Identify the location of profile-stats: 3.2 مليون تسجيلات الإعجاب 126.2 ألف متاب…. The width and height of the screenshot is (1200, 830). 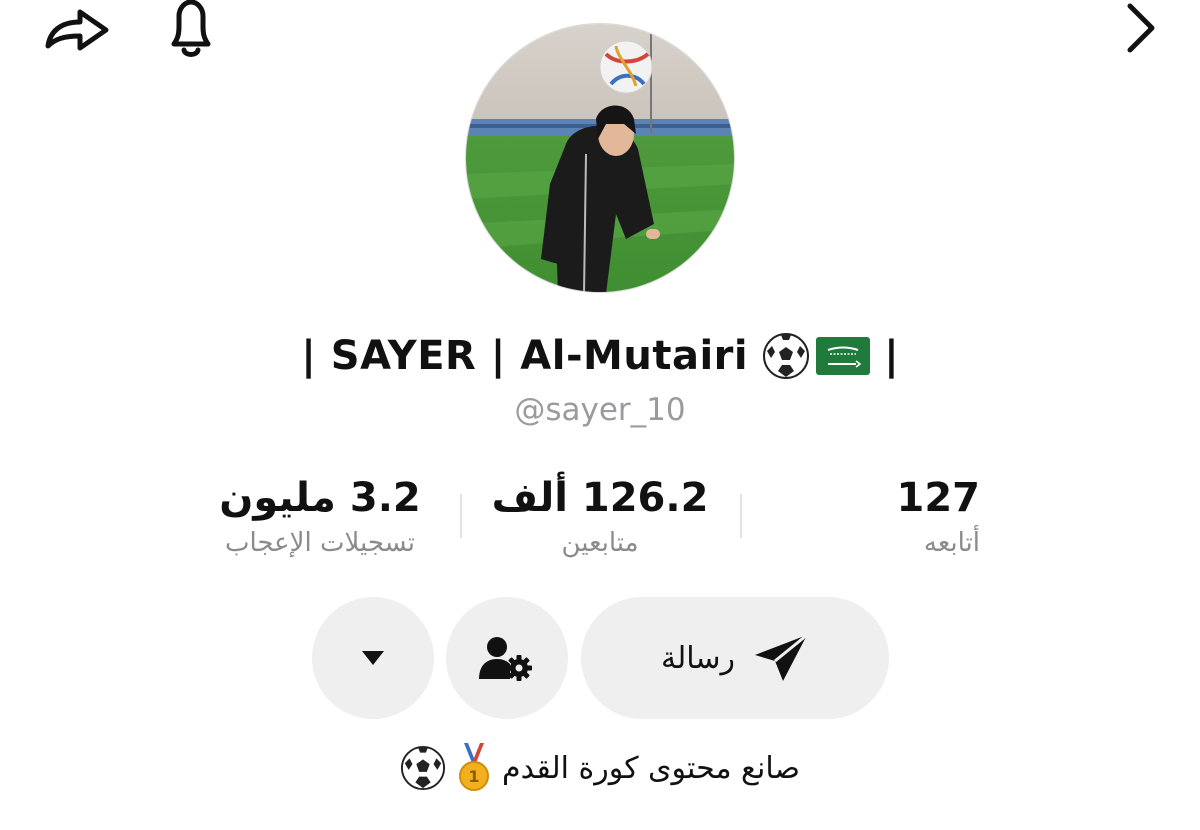
(580, 522).